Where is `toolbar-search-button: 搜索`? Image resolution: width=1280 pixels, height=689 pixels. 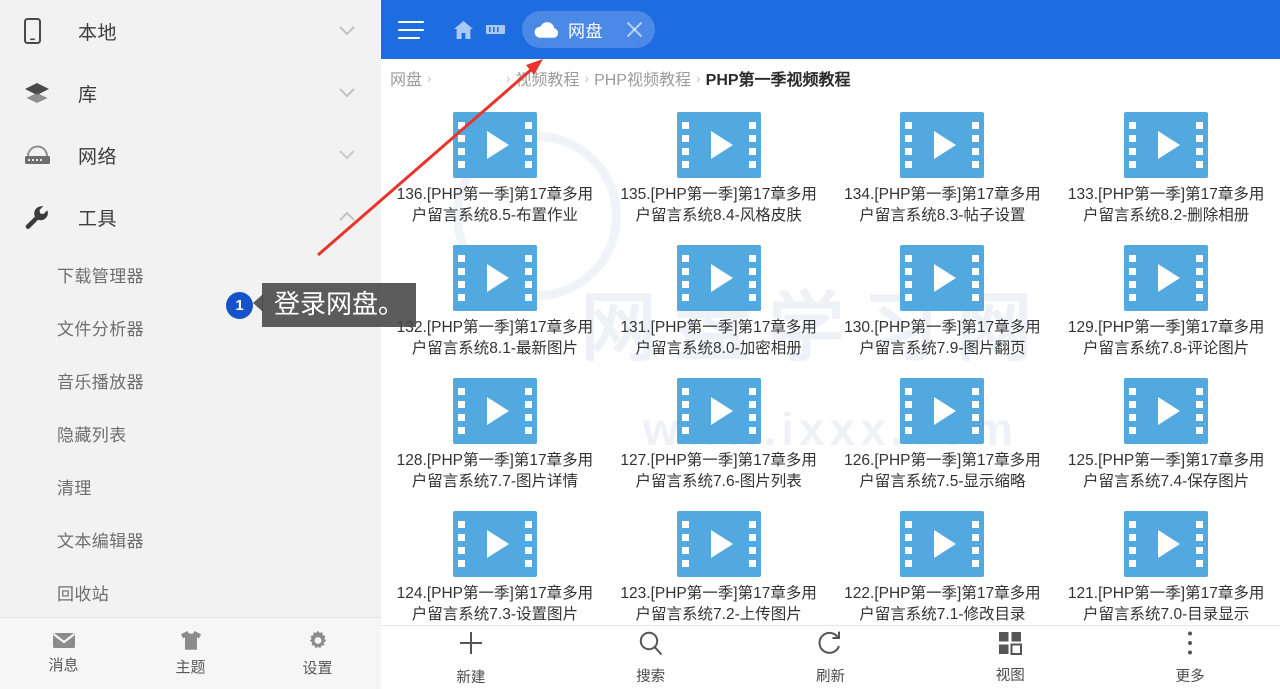
toolbar-search-button: 搜索 is located at coordinates (651, 657).